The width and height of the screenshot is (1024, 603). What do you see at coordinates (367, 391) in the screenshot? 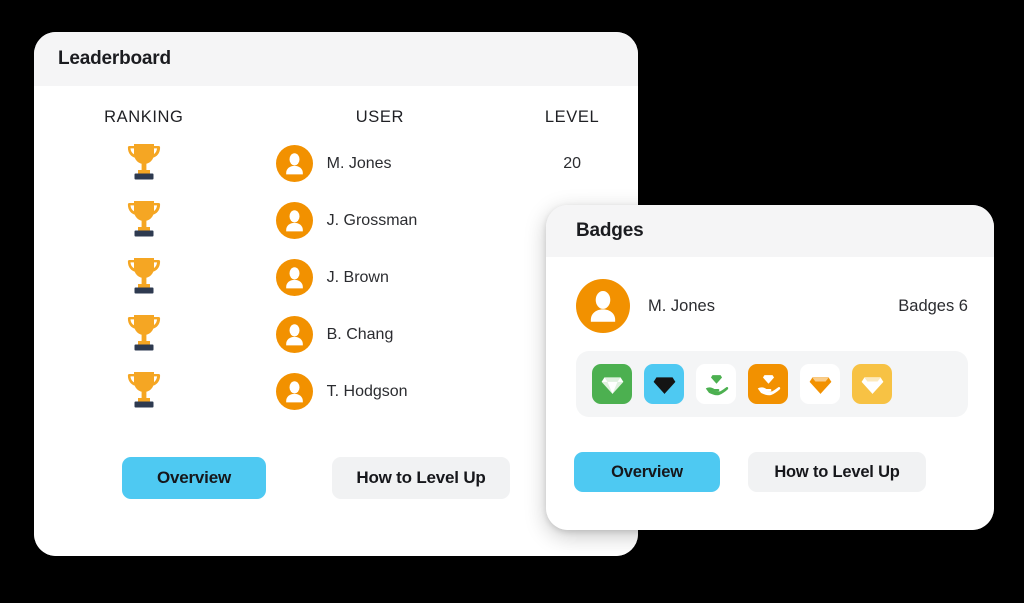
I see `user-name: T. Hodgson` at bounding box center [367, 391].